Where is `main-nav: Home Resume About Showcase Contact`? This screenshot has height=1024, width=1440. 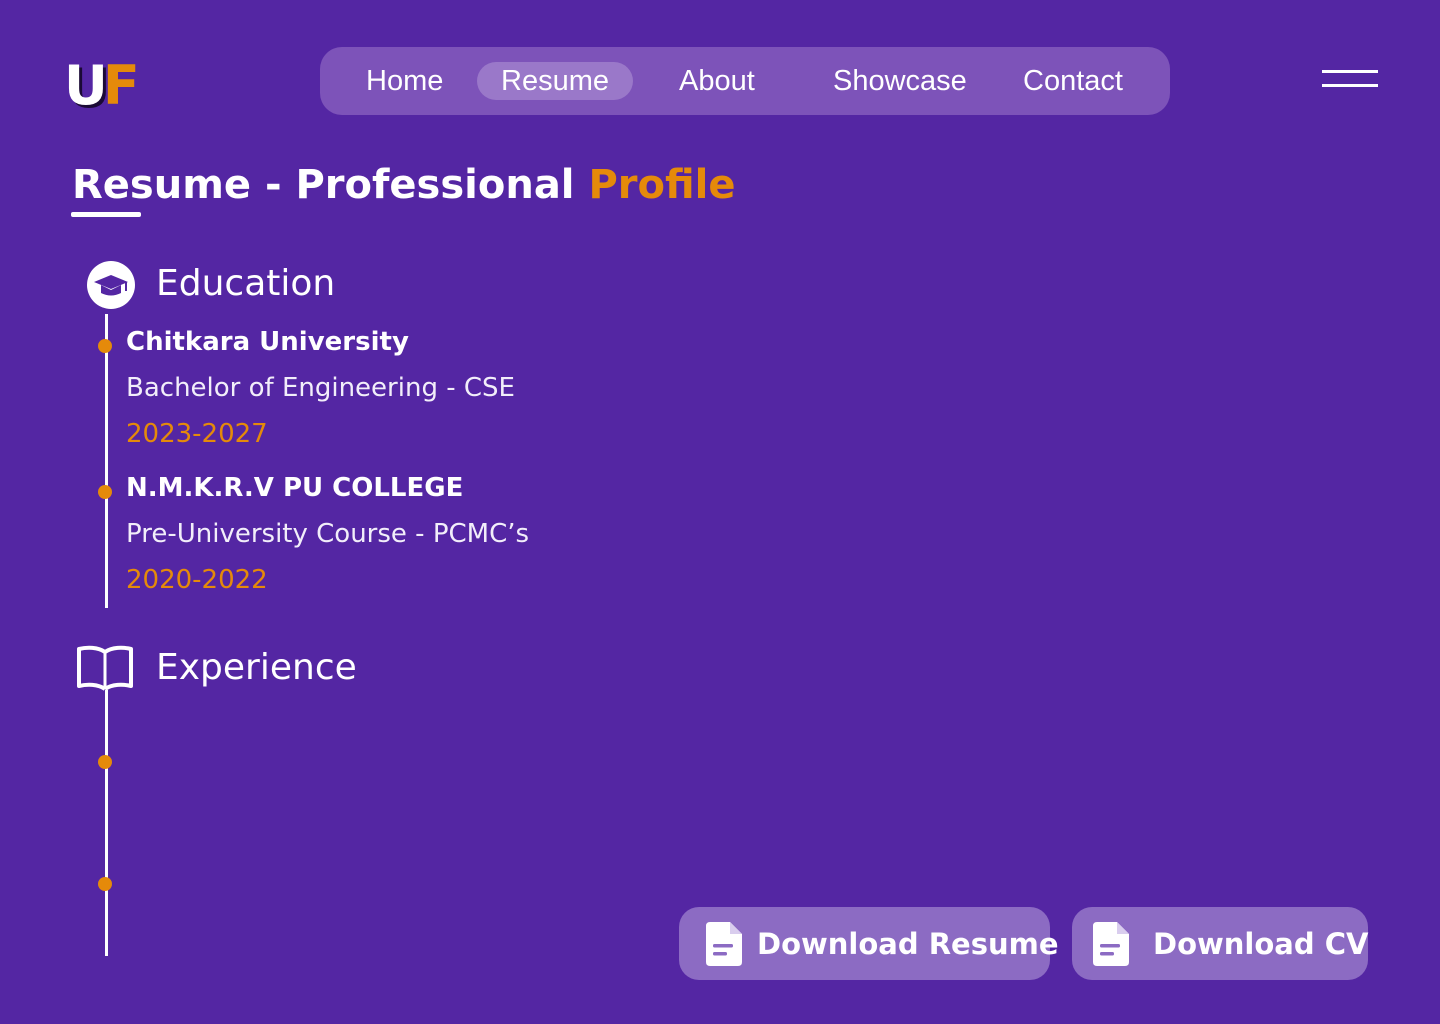 main-nav: Home Resume About Showcase Contact is located at coordinates (745, 81).